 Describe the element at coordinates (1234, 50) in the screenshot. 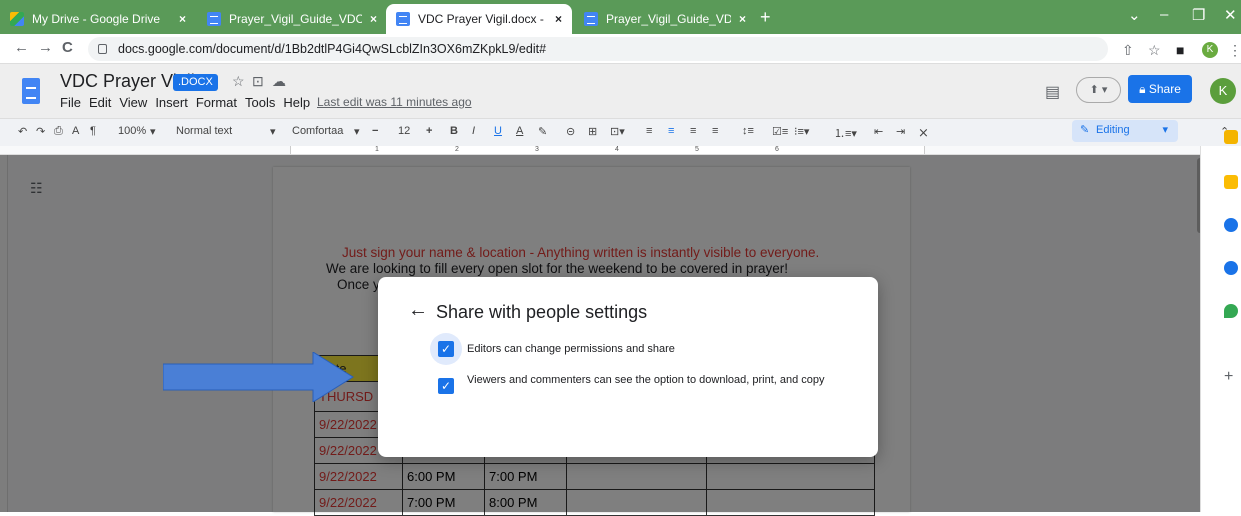

I see `more-options-icon: ⋮` at that location.